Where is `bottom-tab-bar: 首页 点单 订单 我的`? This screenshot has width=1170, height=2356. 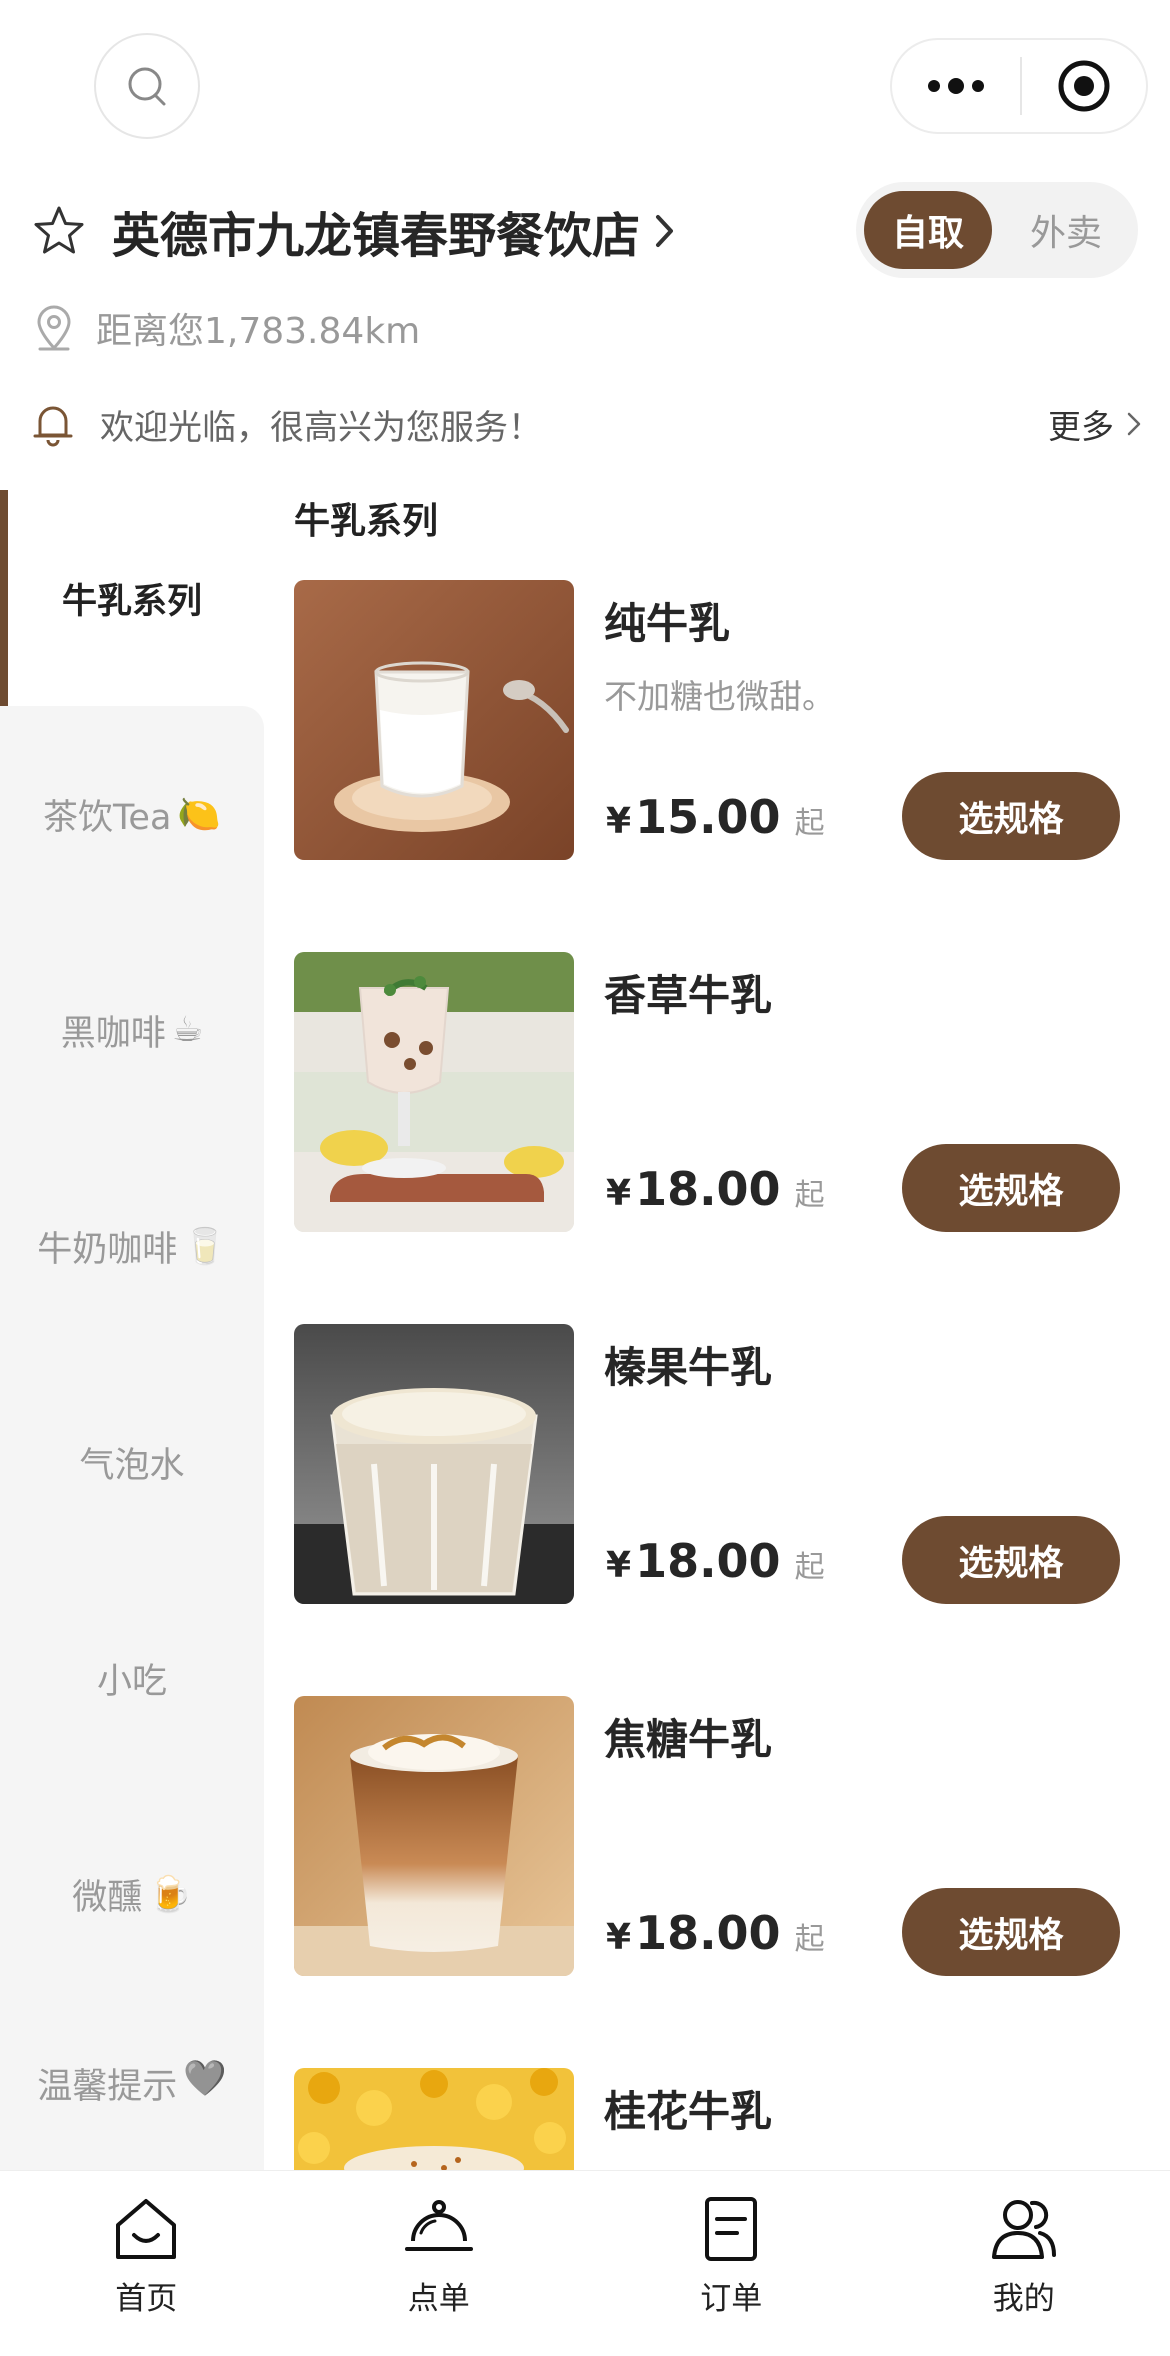
bottom-tab-bar: 首页 点单 订单 我的 is located at coordinates (585, 2263).